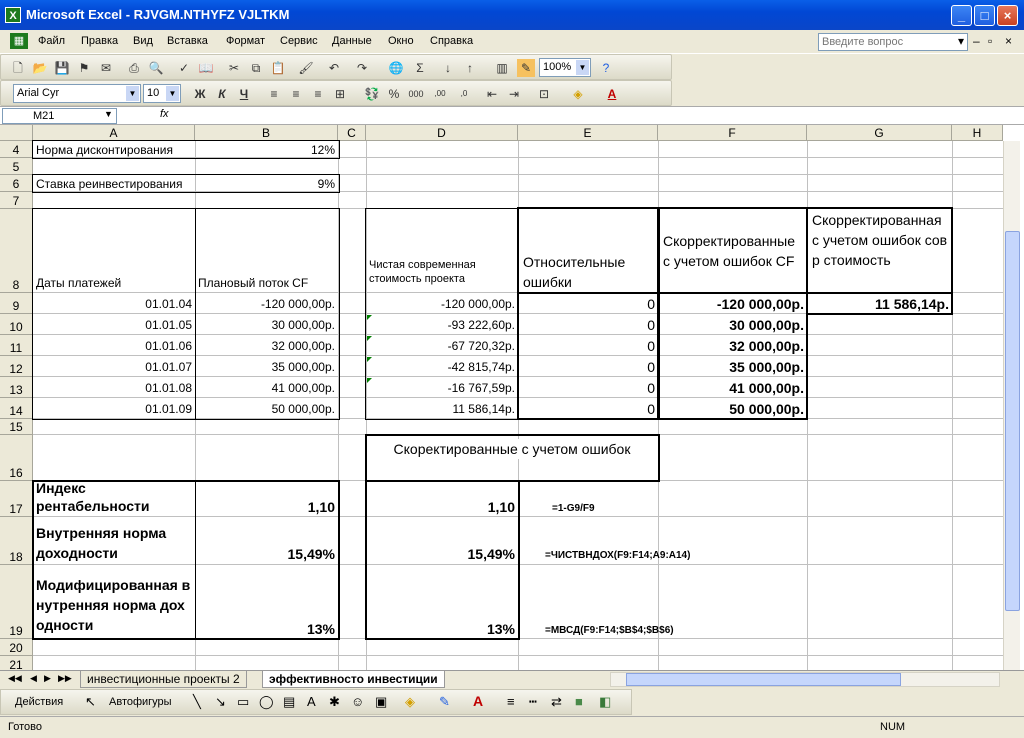  What do you see at coordinates (442, 629) in the screenshot?
I see `cell-d19: 13%` at bounding box center [442, 629].